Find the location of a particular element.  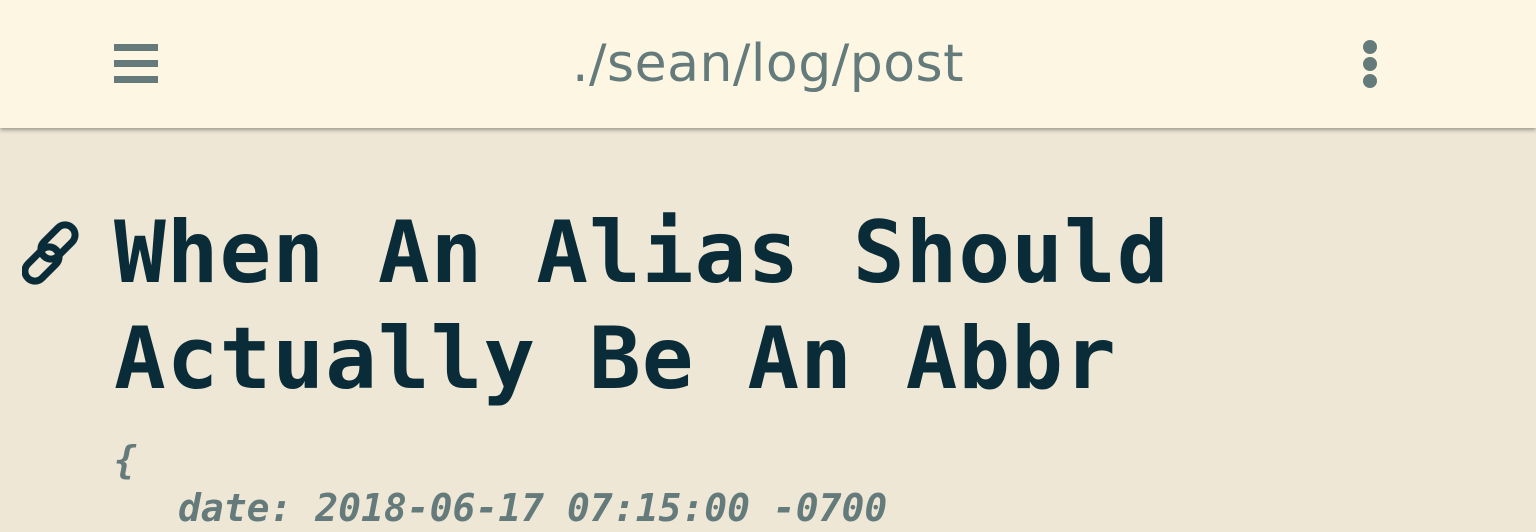

meta-date-value: 2018-06-17 07:15:00 -0700 is located at coordinates (601, 508).